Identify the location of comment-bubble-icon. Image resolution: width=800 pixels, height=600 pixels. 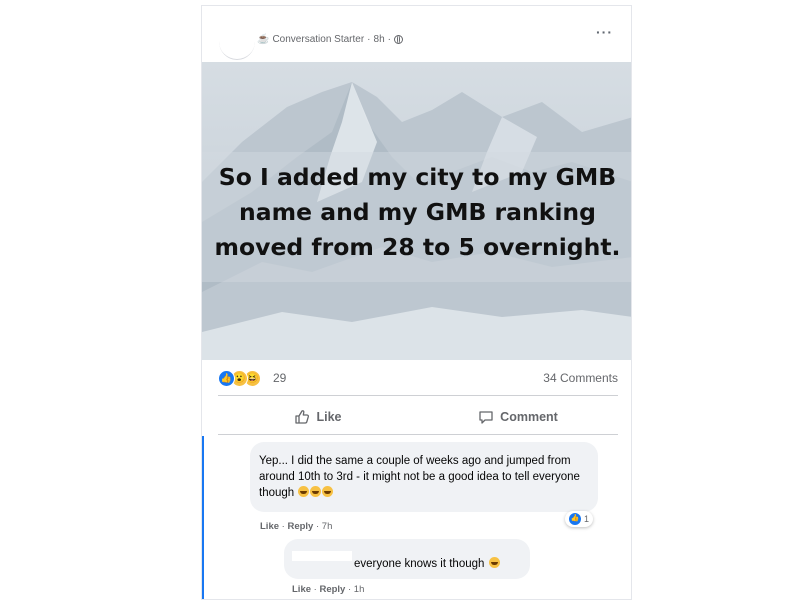
(486, 417).